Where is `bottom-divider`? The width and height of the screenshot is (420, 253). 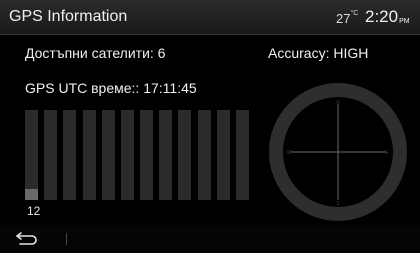
bottom-divider is located at coordinates (66, 239).